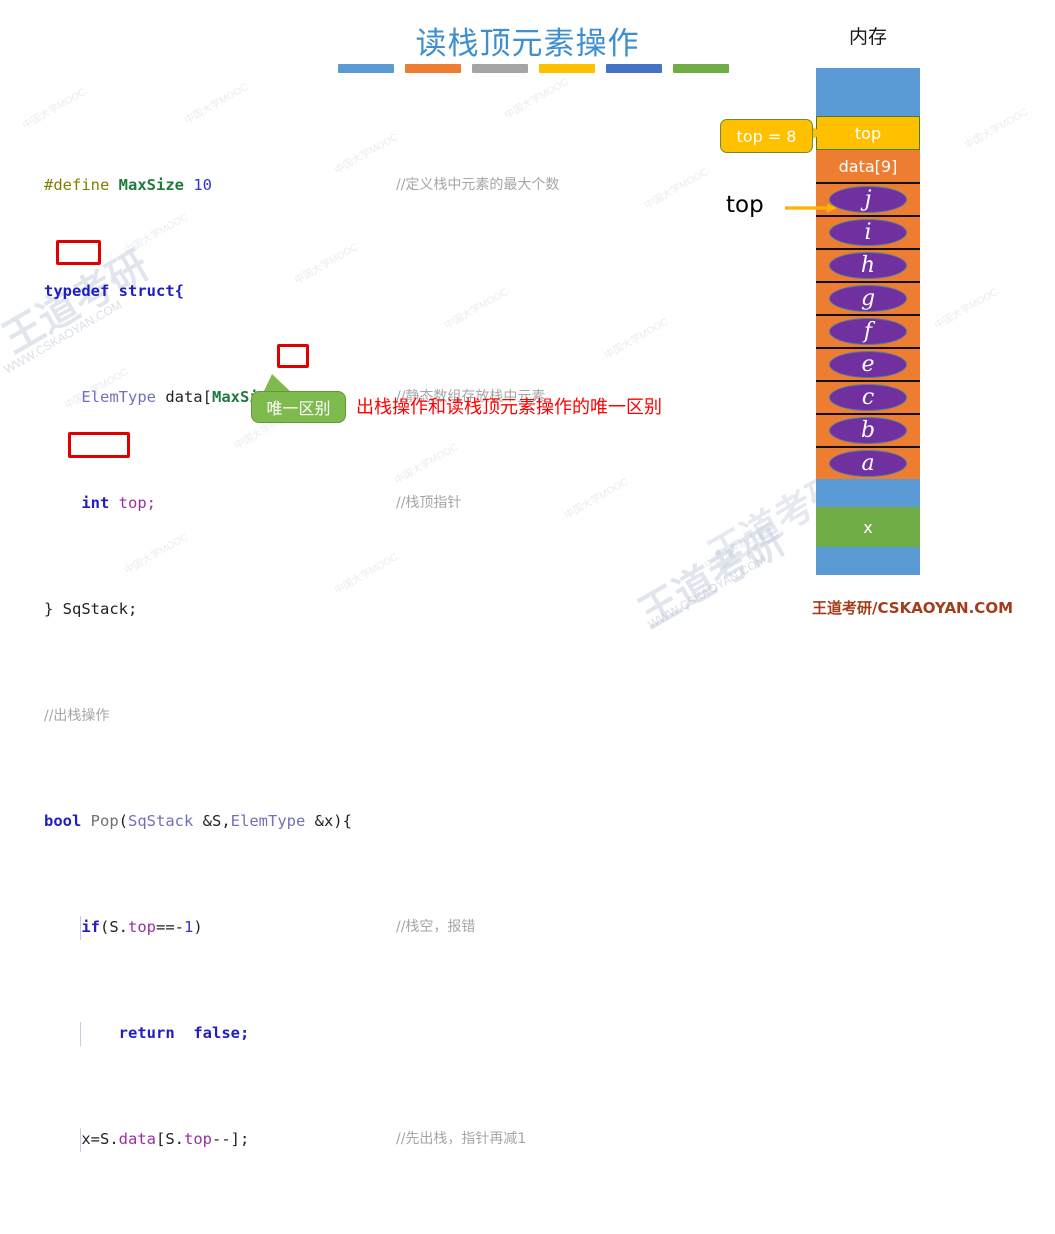 The width and height of the screenshot is (1055, 1234). Describe the element at coordinates (428, 503) in the screenshot. I see `code-comment: //栈顶指针` at that location.